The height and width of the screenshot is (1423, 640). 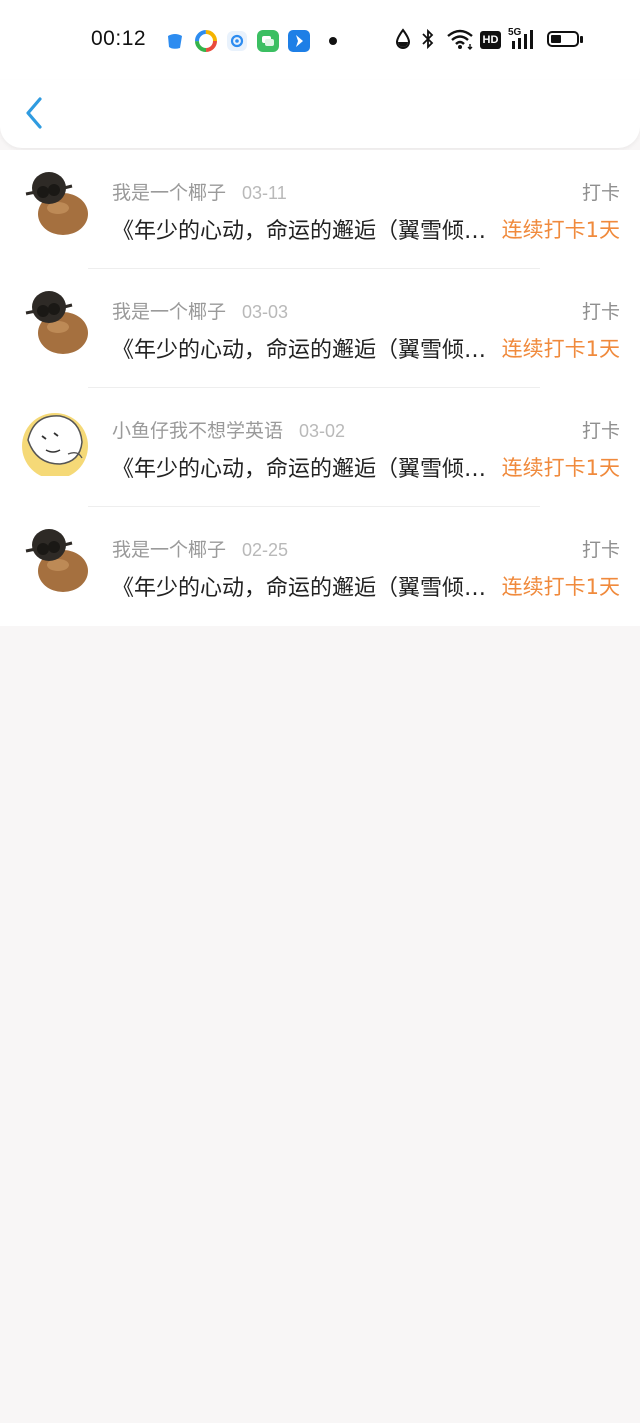 What do you see at coordinates (322, 431) in the screenshot?
I see `post-date: 03-02` at bounding box center [322, 431].